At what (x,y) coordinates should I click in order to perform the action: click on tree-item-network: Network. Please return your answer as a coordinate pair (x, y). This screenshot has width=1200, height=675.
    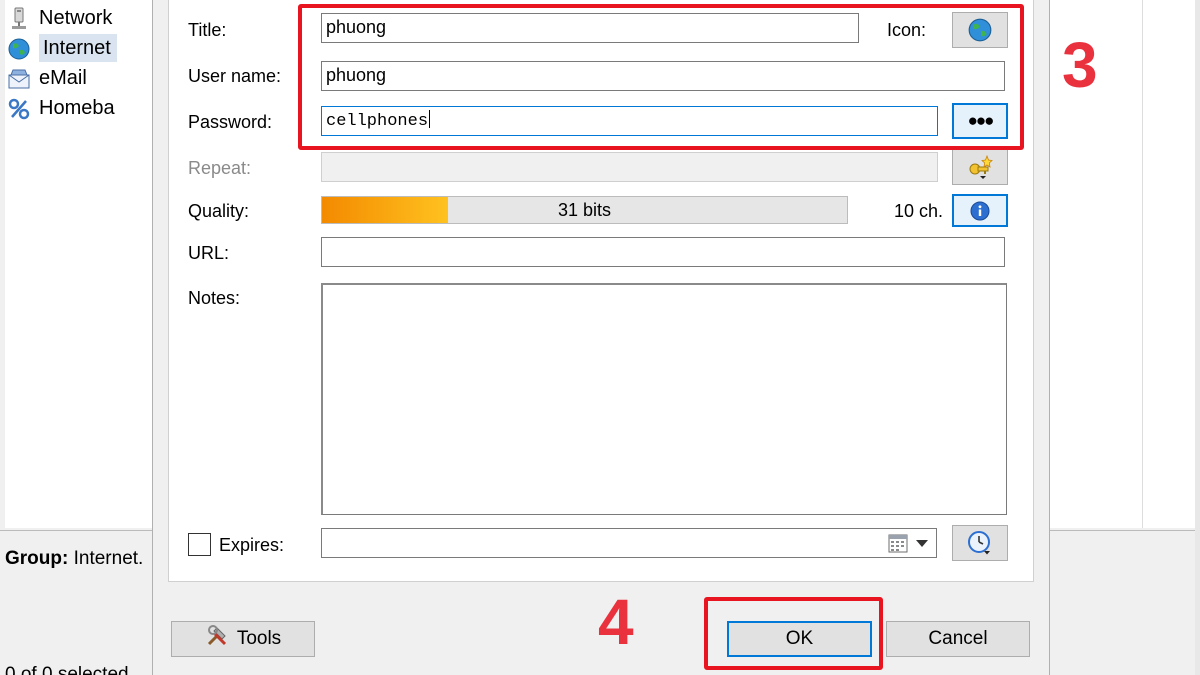
    Looking at the image, I should click on (62, 18).